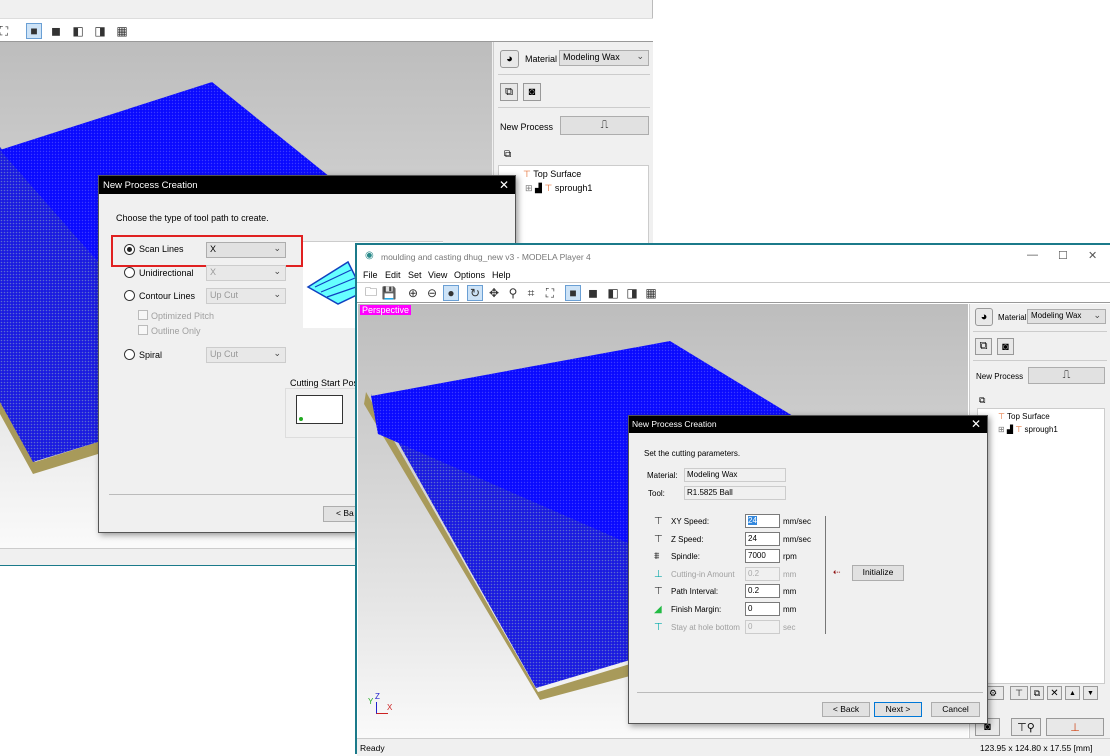 This screenshot has height=756, width=1110. Describe the element at coordinates (1075, 727) in the screenshot. I see `cut-icon: ⊥` at that location.